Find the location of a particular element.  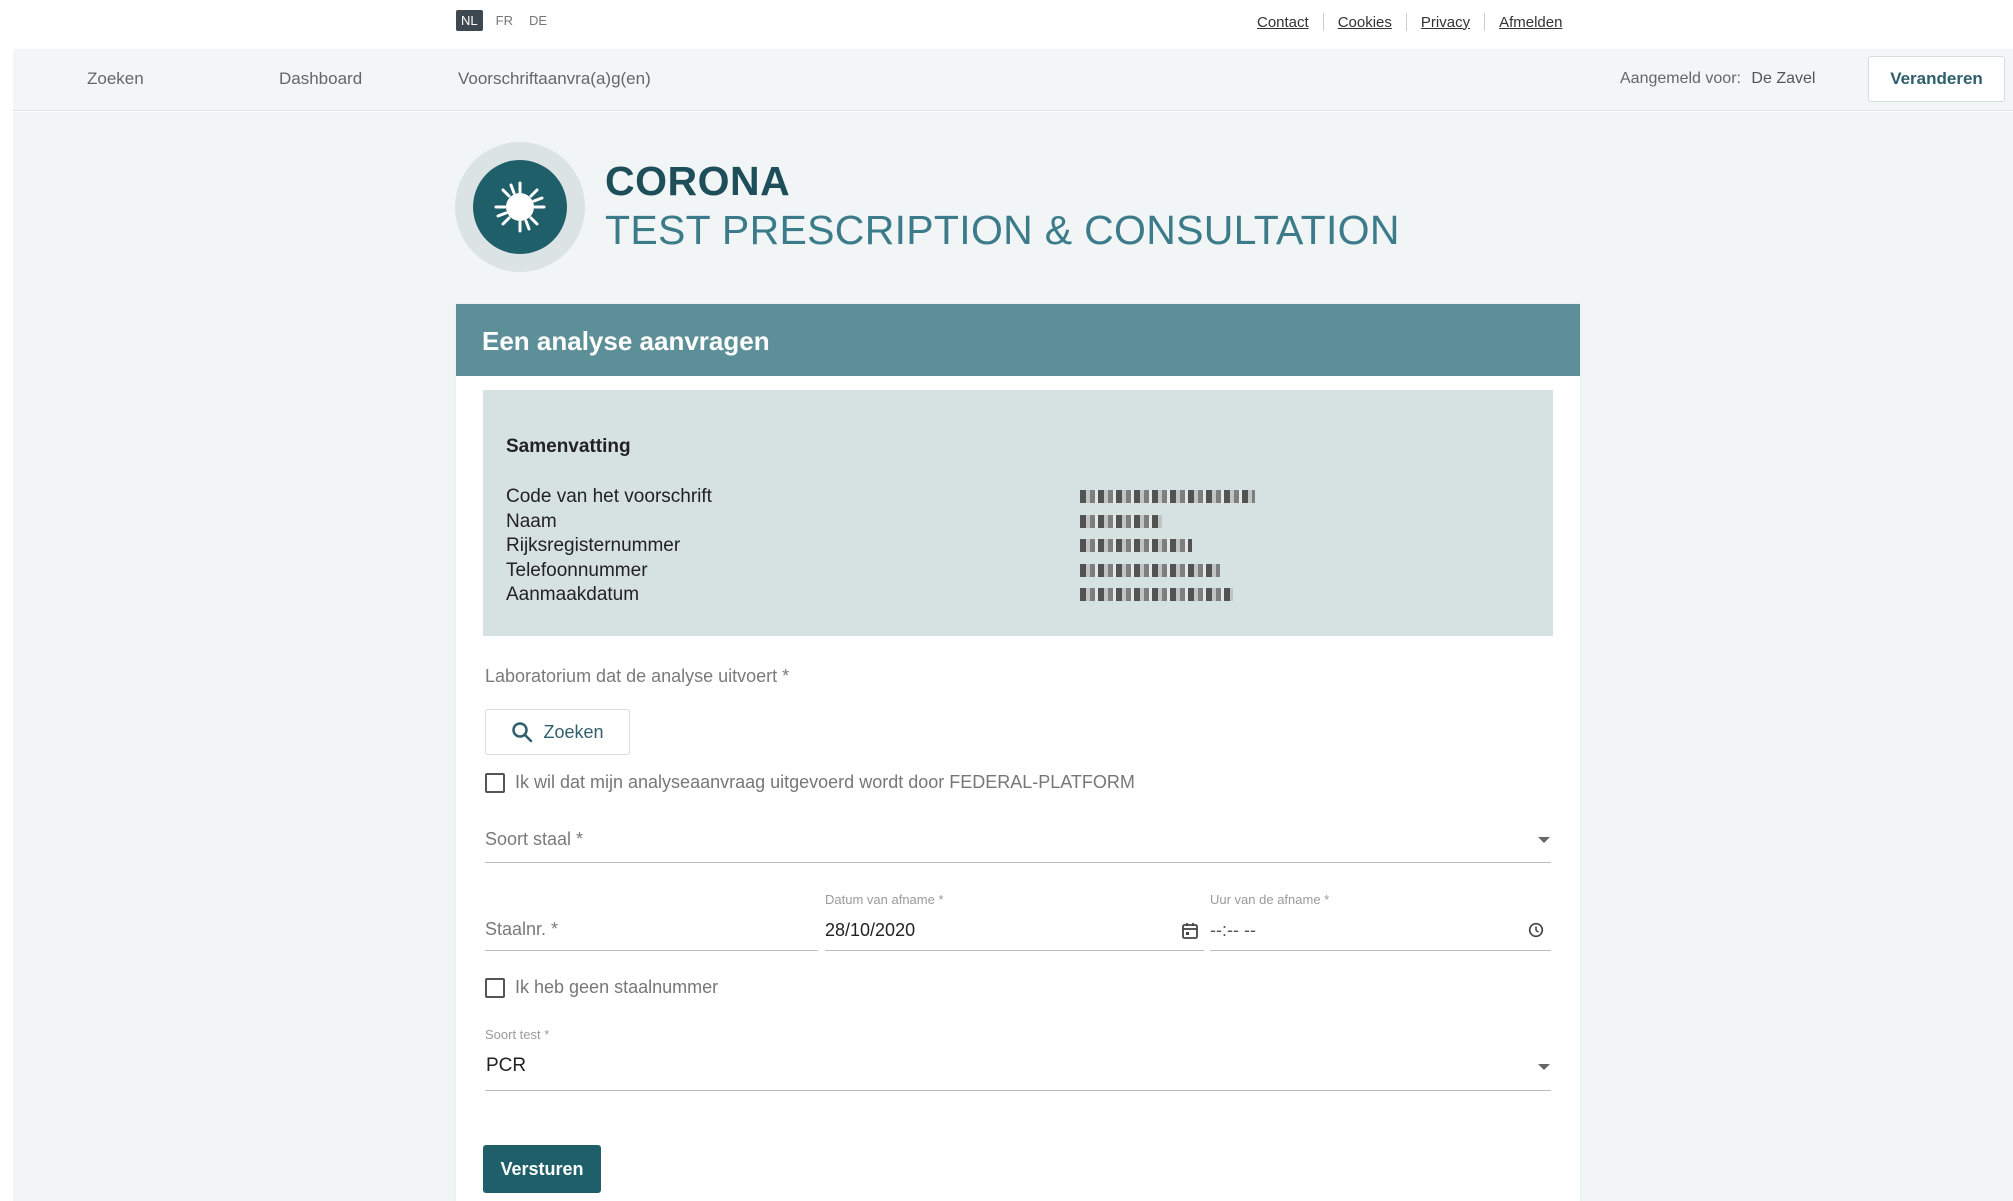

summary-row: Telefoonnummer is located at coordinates (1018, 571).